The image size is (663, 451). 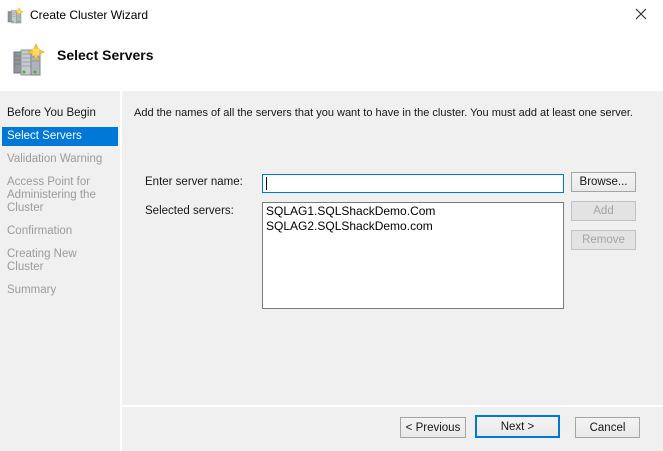 I want to click on server-list-item: SQLAG1.SQLShackDemo.Com, so click(x=413, y=211).